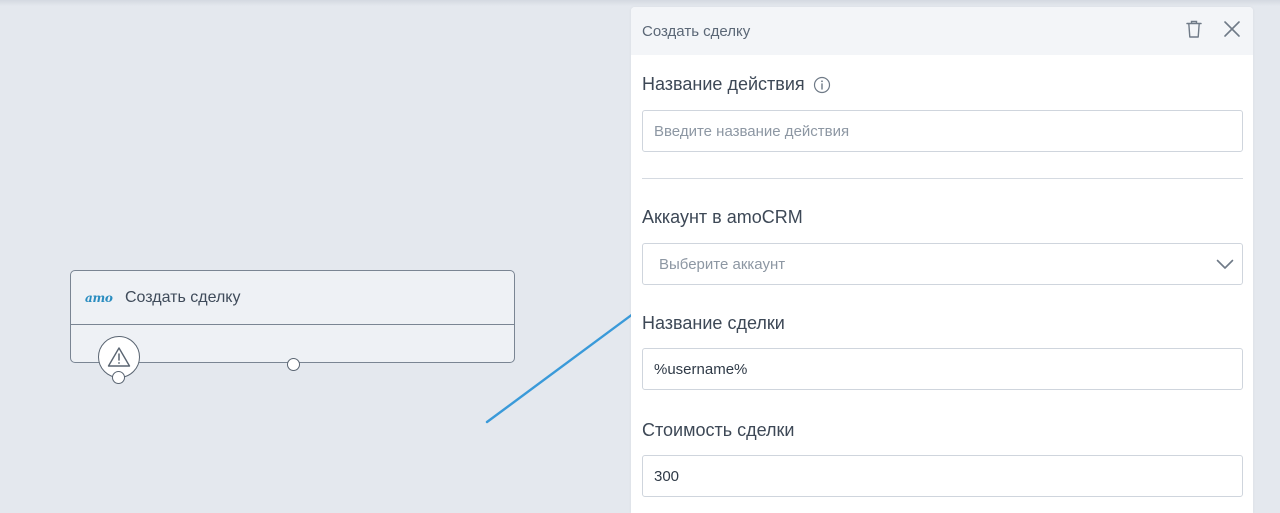  What do you see at coordinates (640, 3) in the screenshot?
I see `top-shadow` at bounding box center [640, 3].